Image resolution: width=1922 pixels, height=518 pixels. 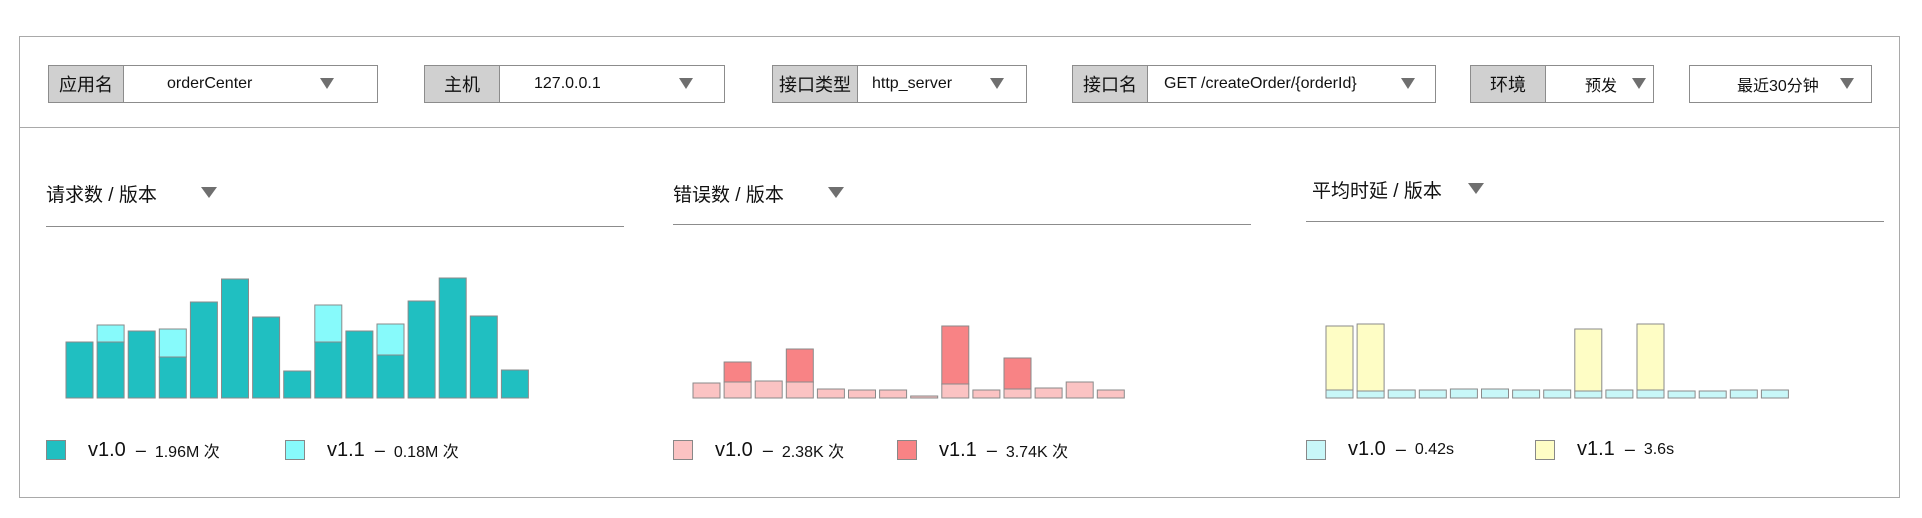 I want to click on interface-name-filter-label: 接口名, so click(x=1110, y=84).